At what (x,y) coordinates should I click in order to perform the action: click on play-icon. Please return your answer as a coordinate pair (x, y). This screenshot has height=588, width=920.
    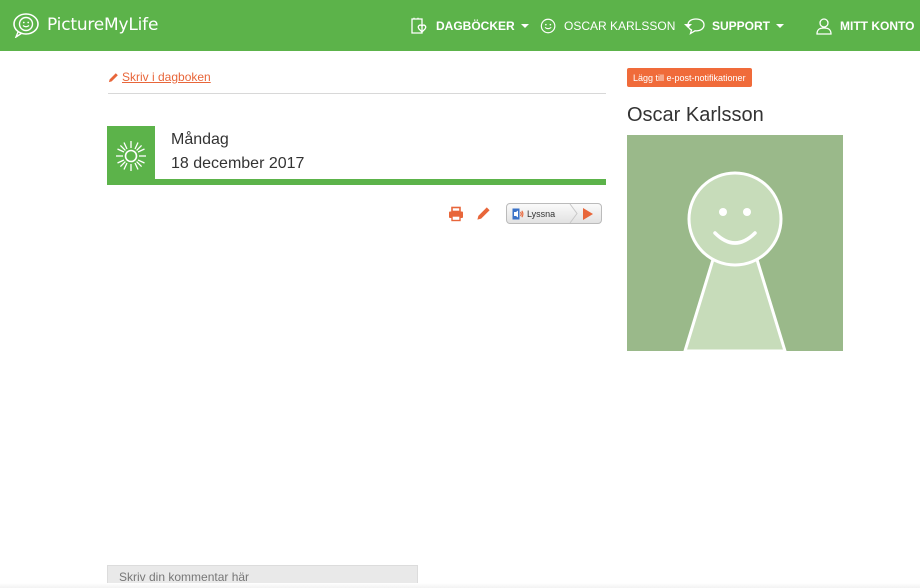
    Looking at the image, I should click on (588, 214).